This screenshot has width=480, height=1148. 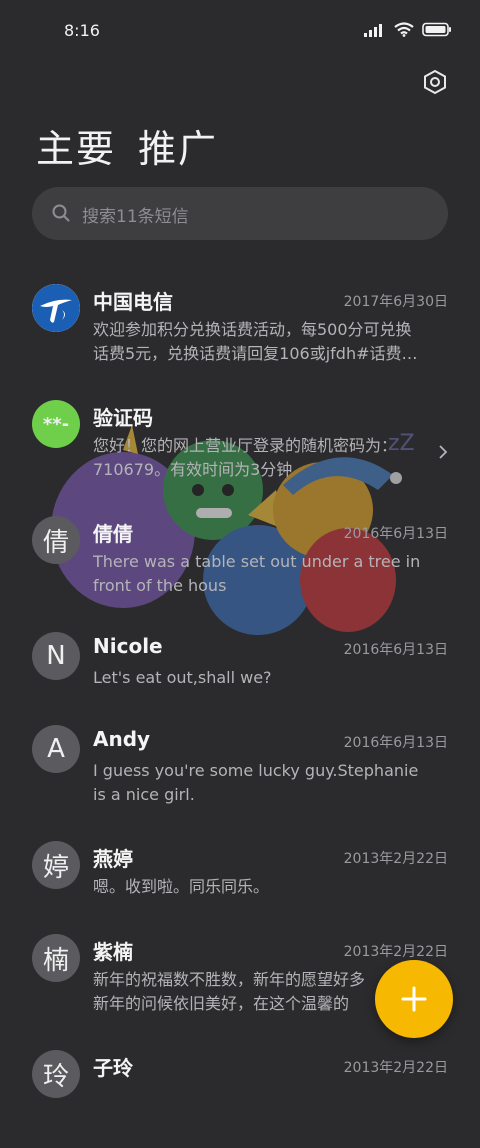 I want to click on plus-icon, so click(x=414, y=999).